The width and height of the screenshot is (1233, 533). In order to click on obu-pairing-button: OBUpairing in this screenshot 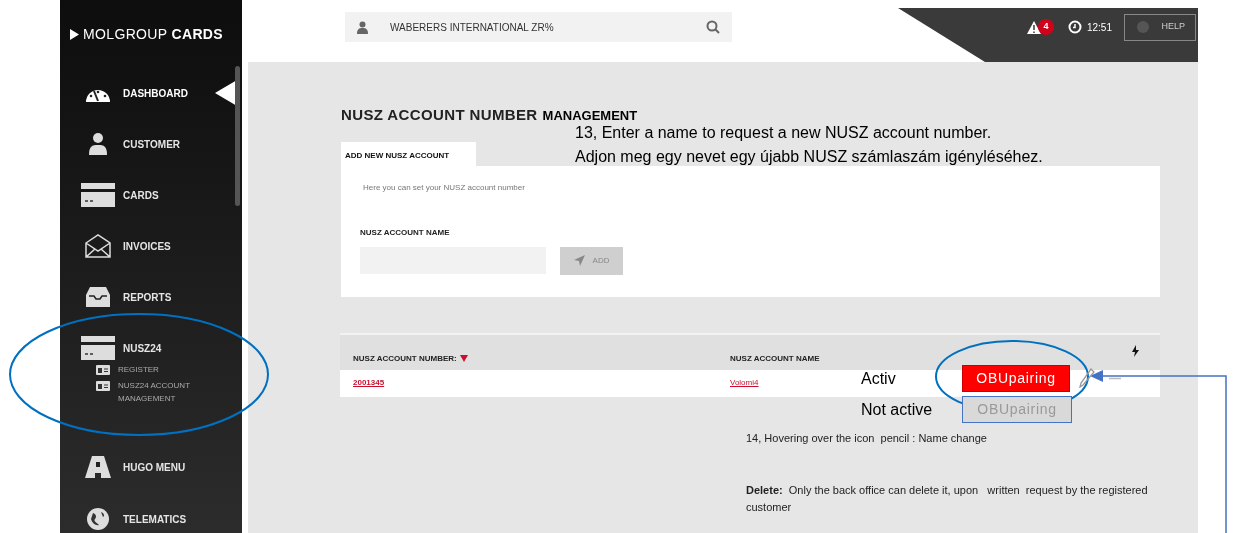, I will do `click(1016, 378)`.